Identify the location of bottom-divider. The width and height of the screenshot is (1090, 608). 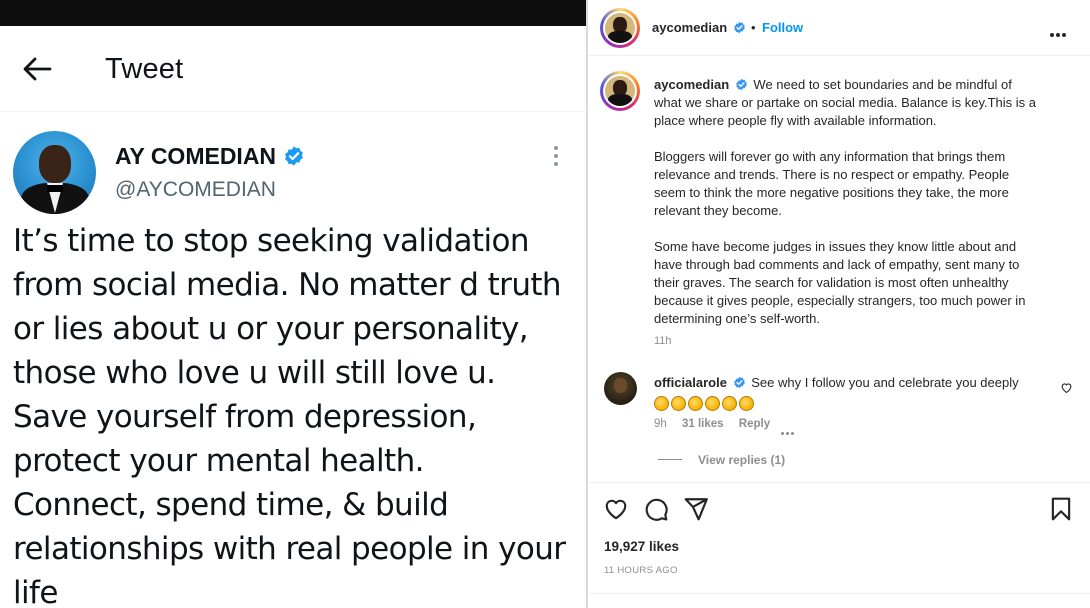
(839, 593).